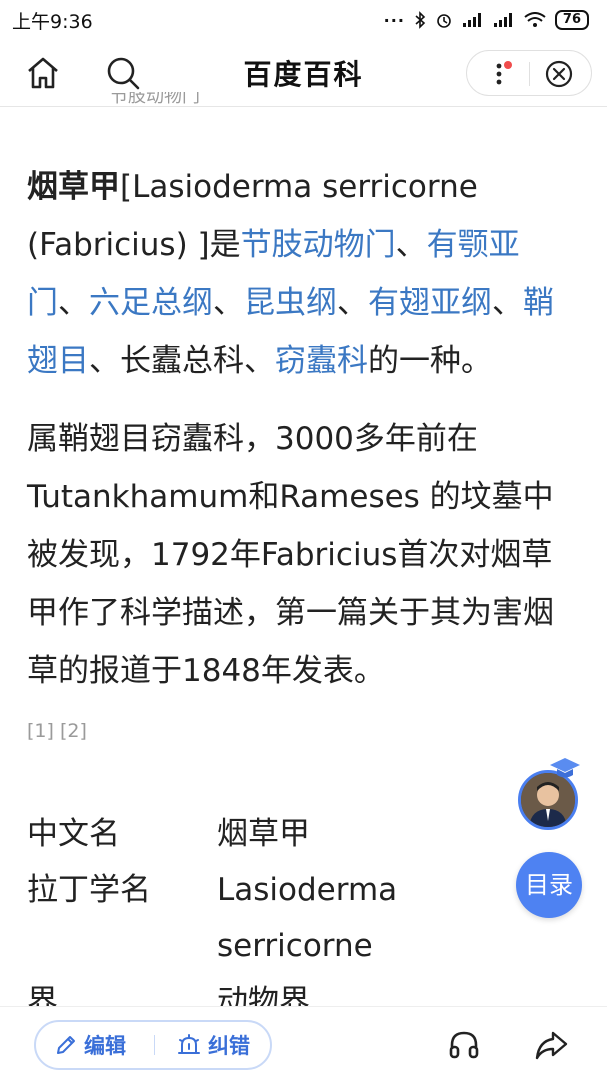 The height and width of the screenshot is (1081, 607). What do you see at coordinates (307, 918) in the screenshot?
I see `infobox-value: Lasioderma serricorne` at bounding box center [307, 918].